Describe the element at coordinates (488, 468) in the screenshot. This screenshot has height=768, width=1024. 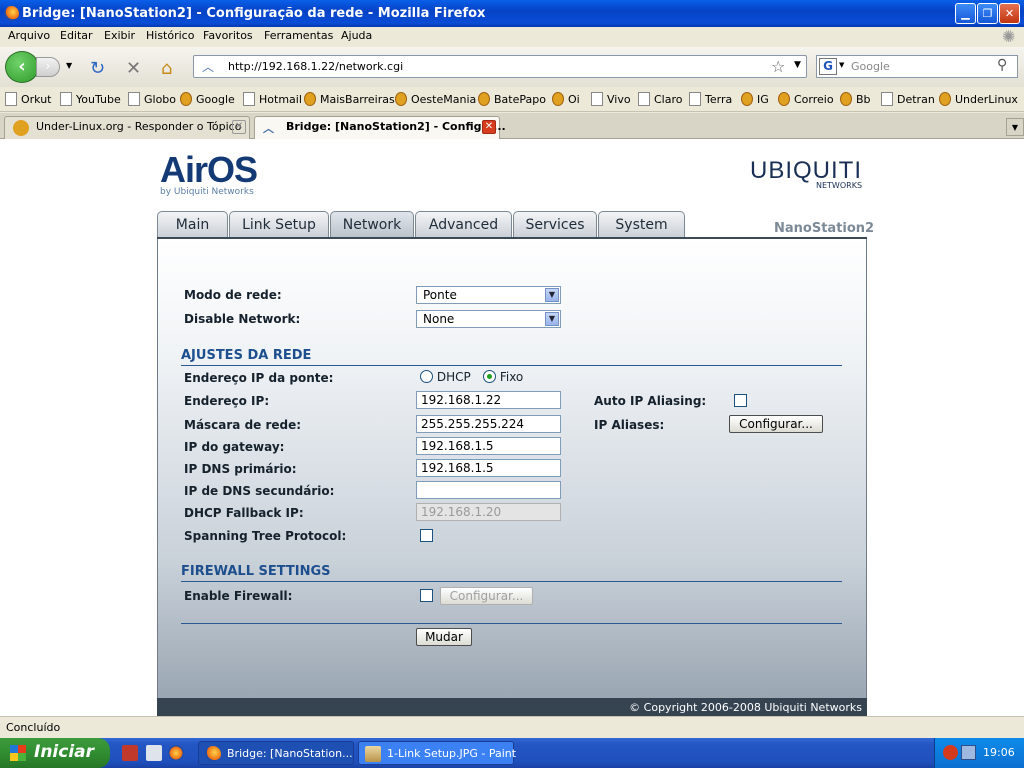
I see `primary-dns-input: 192.168.1.5` at that location.